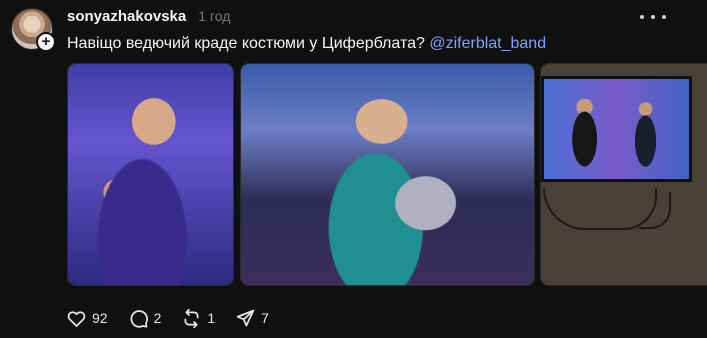 This screenshot has height=338, width=707. Describe the element at coordinates (214, 16) in the screenshot. I see `timestamp: 1 год` at that location.